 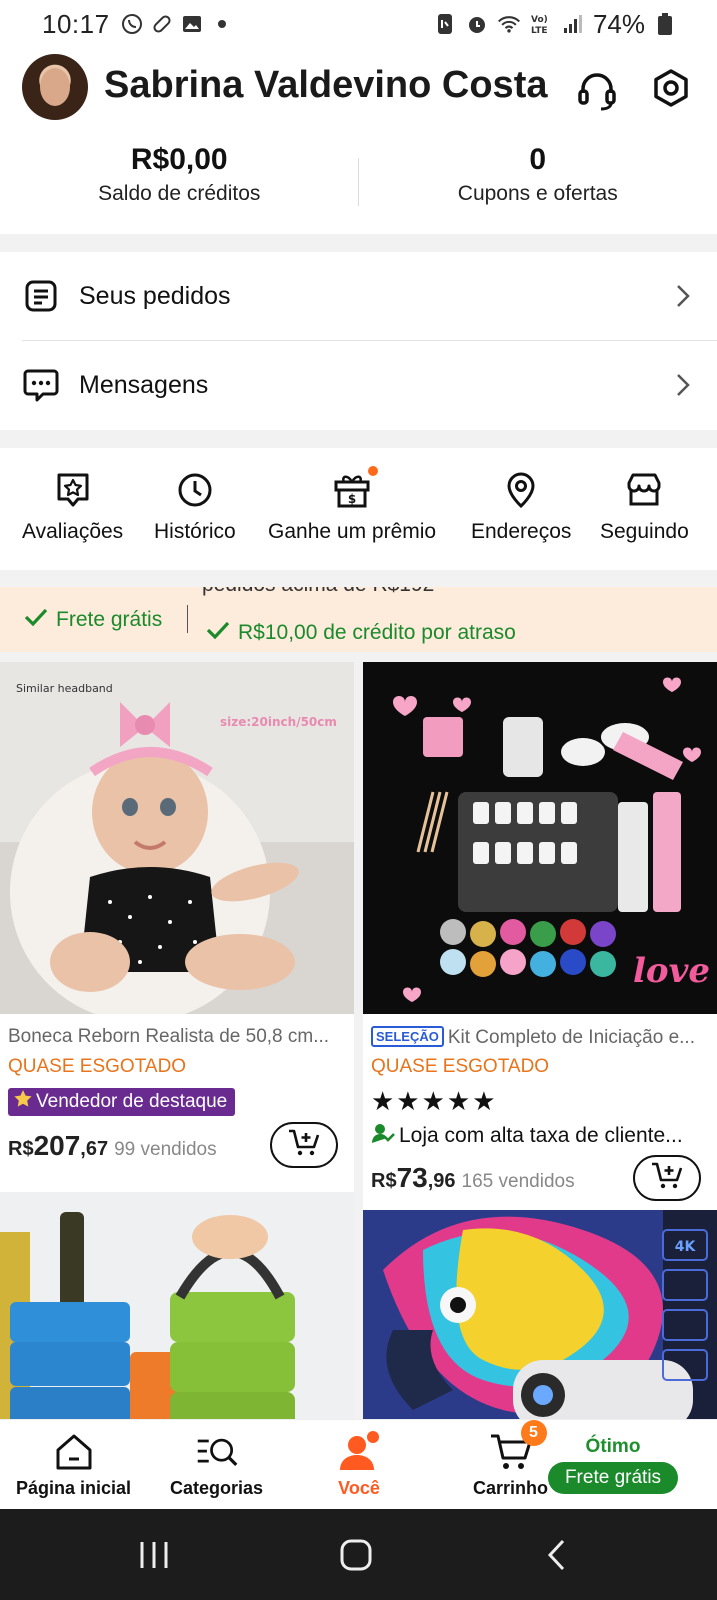 What do you see at coordinates (179, 159) in the screenshot?
I see `credits-value: R$0,00` at bounding box center [179, 159].